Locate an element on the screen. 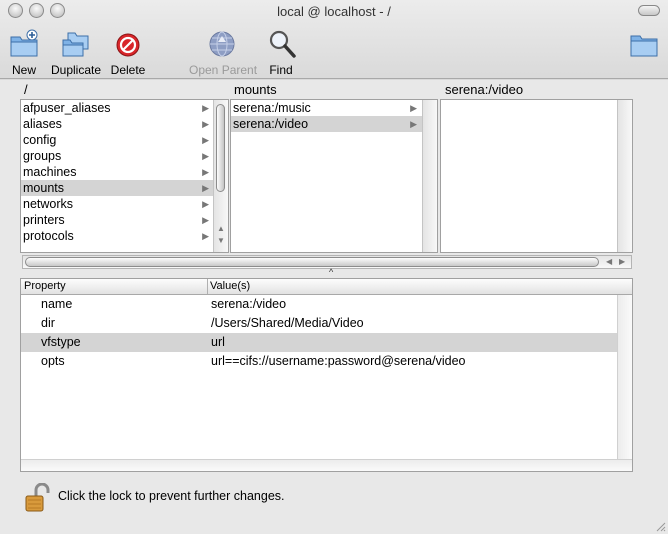  property-cell: vfstype is located at coordinates (61, 342).